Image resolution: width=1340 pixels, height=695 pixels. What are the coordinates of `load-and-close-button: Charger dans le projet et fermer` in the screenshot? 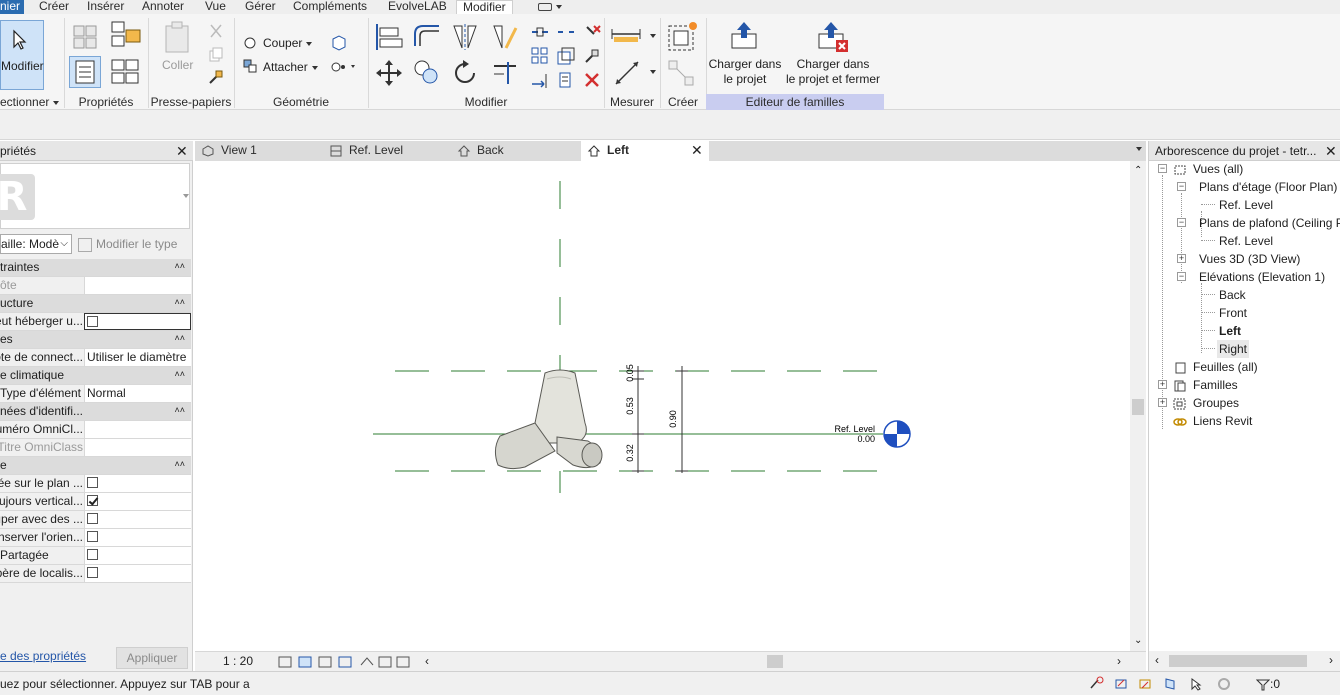 It's located at (833, 72).